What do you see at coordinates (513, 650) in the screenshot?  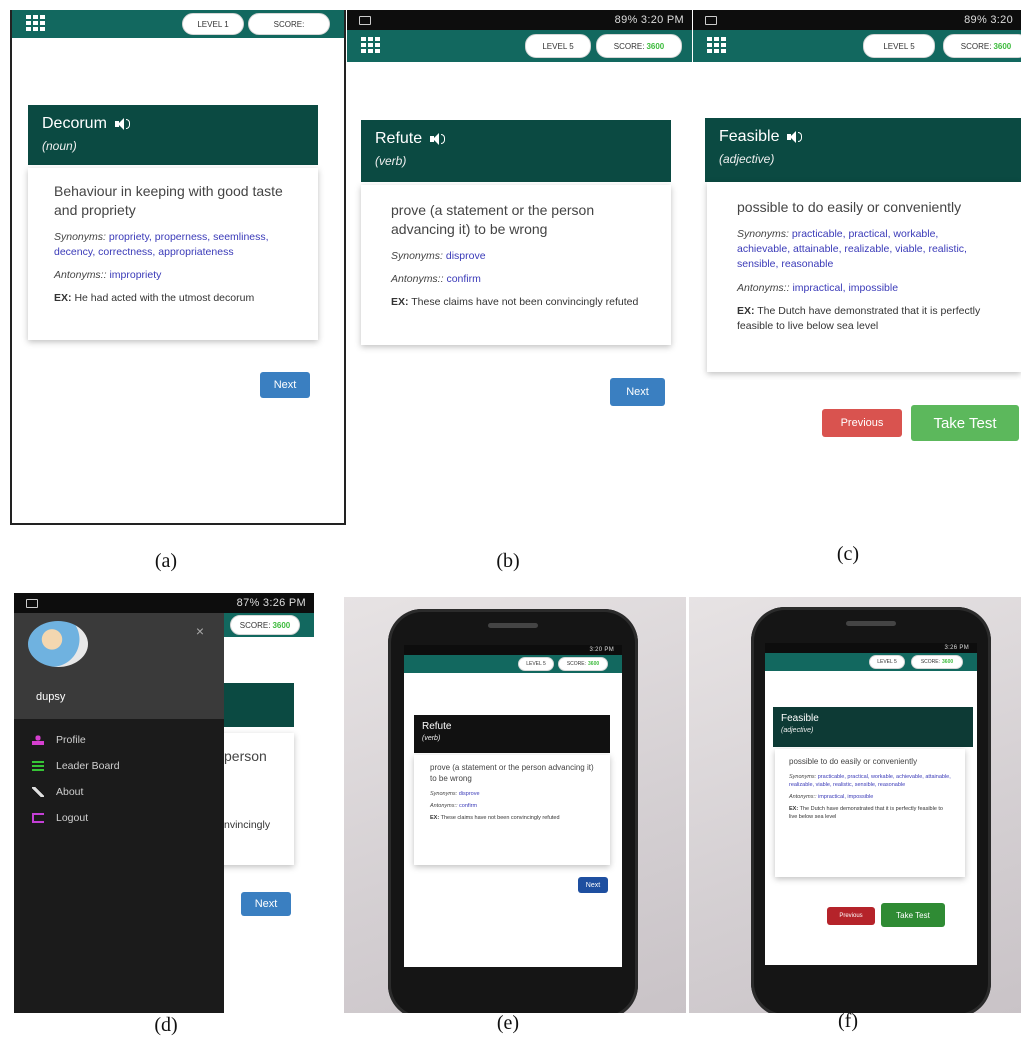 I see `status-bar: 3:20 PM` at bounding box center [513, 650].